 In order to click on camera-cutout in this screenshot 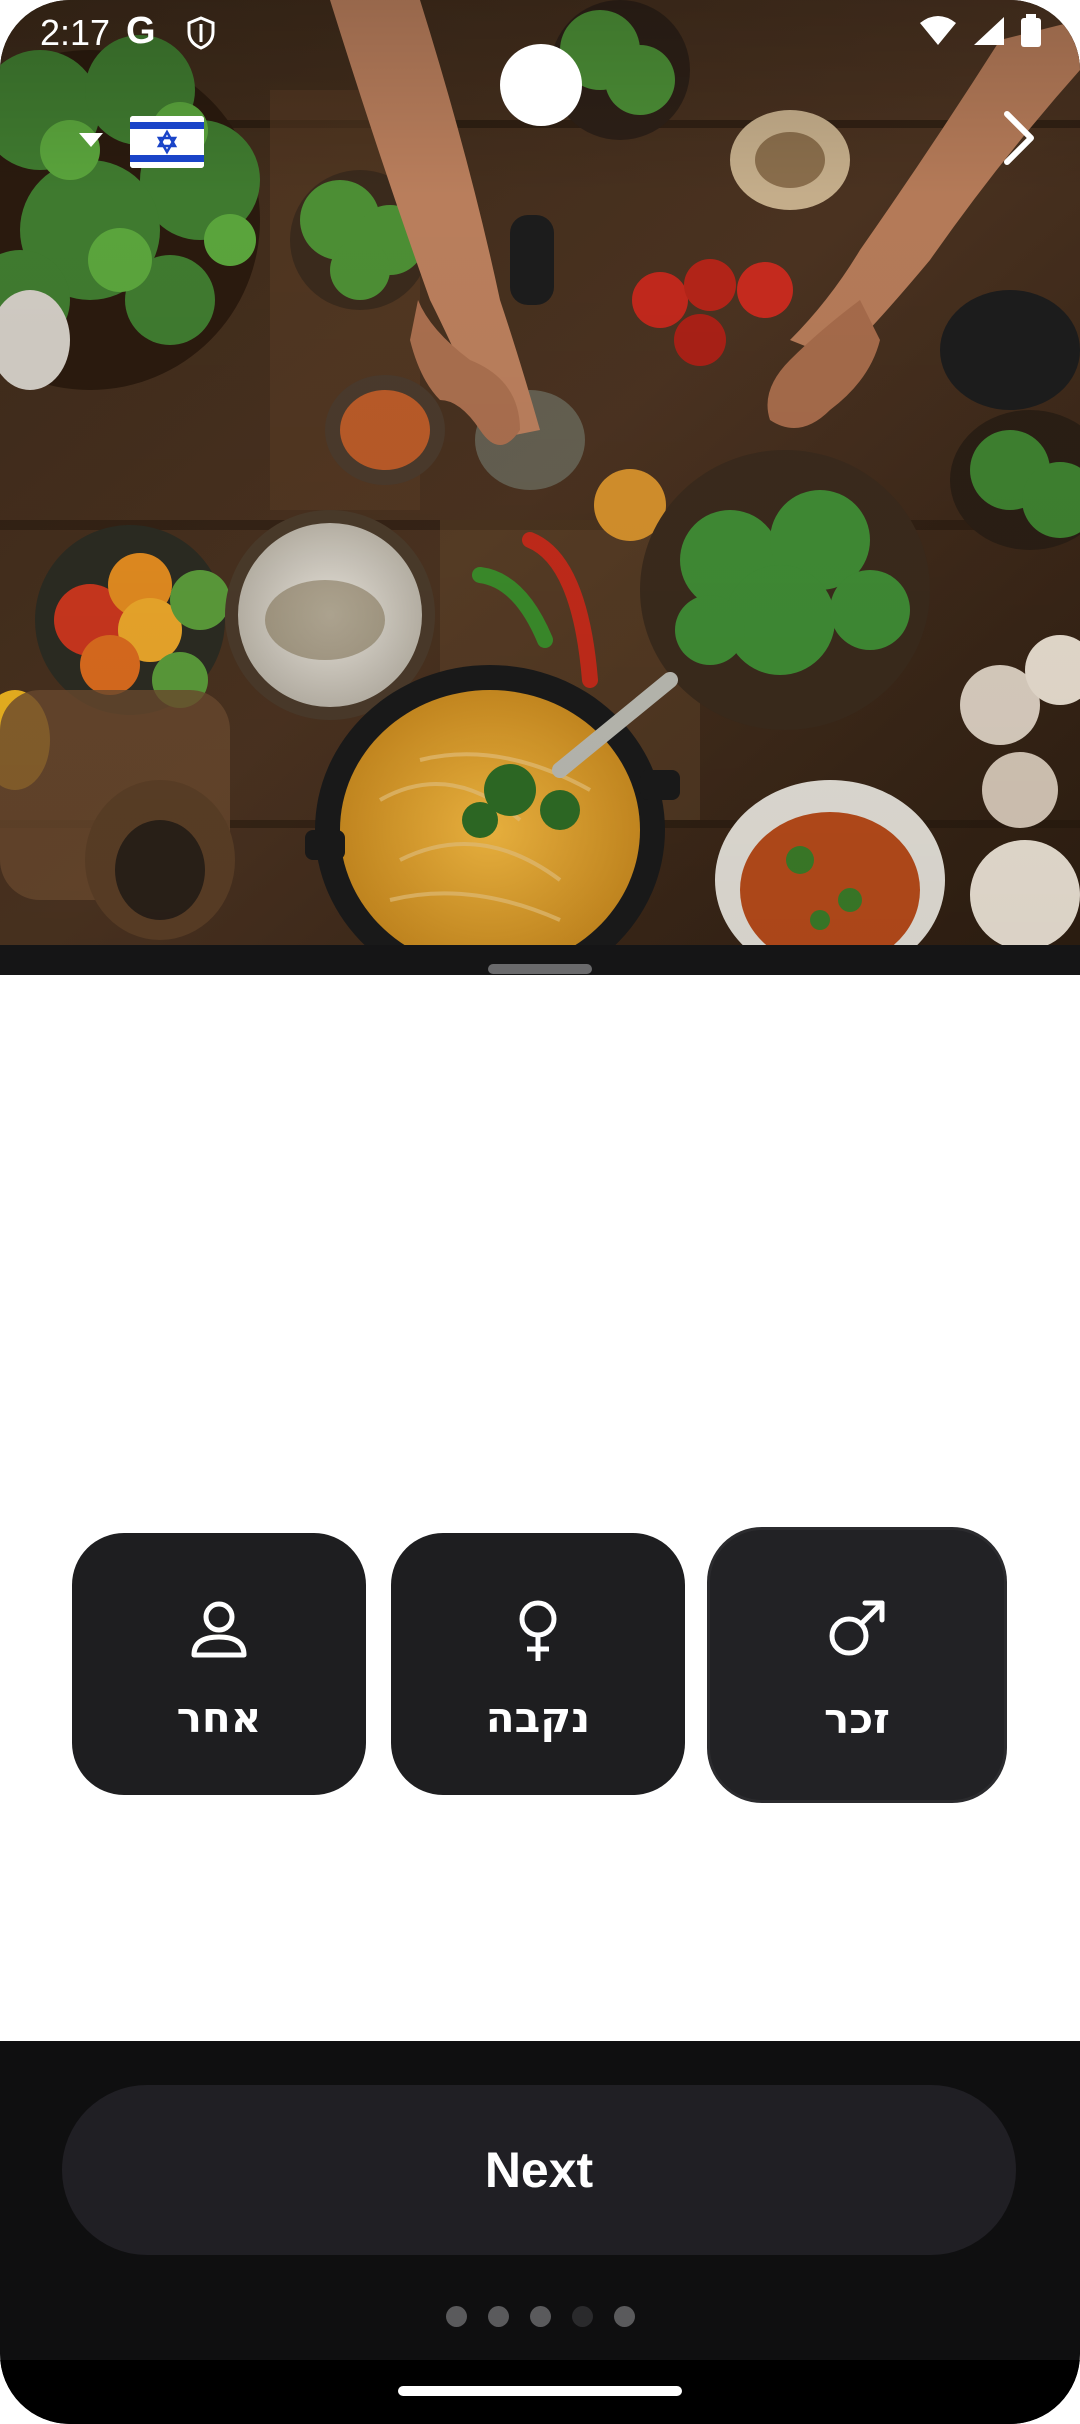, I will do `click(541, 85)`.